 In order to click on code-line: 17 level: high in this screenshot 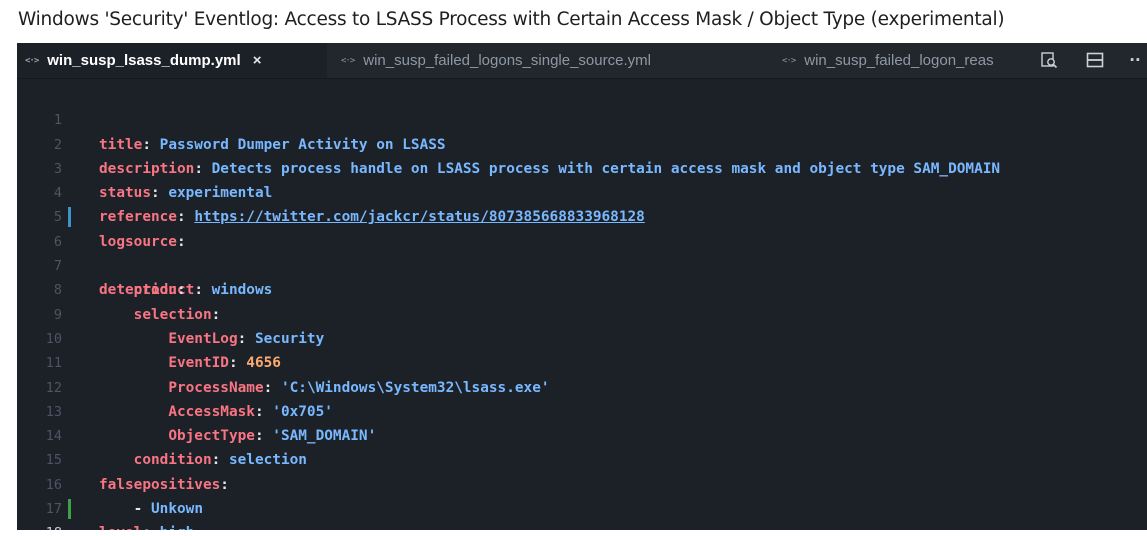, I will do `click(582, 501)`.